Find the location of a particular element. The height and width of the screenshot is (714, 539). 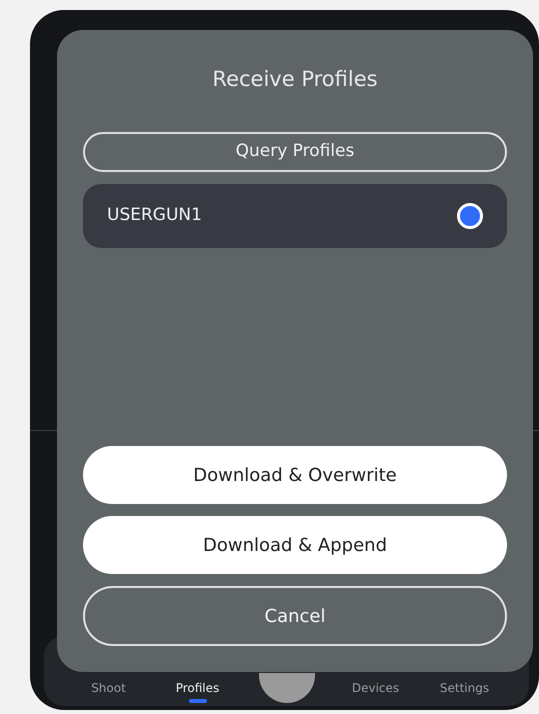

profile-name: USERGUN1 is located at coordinates (154, 215).